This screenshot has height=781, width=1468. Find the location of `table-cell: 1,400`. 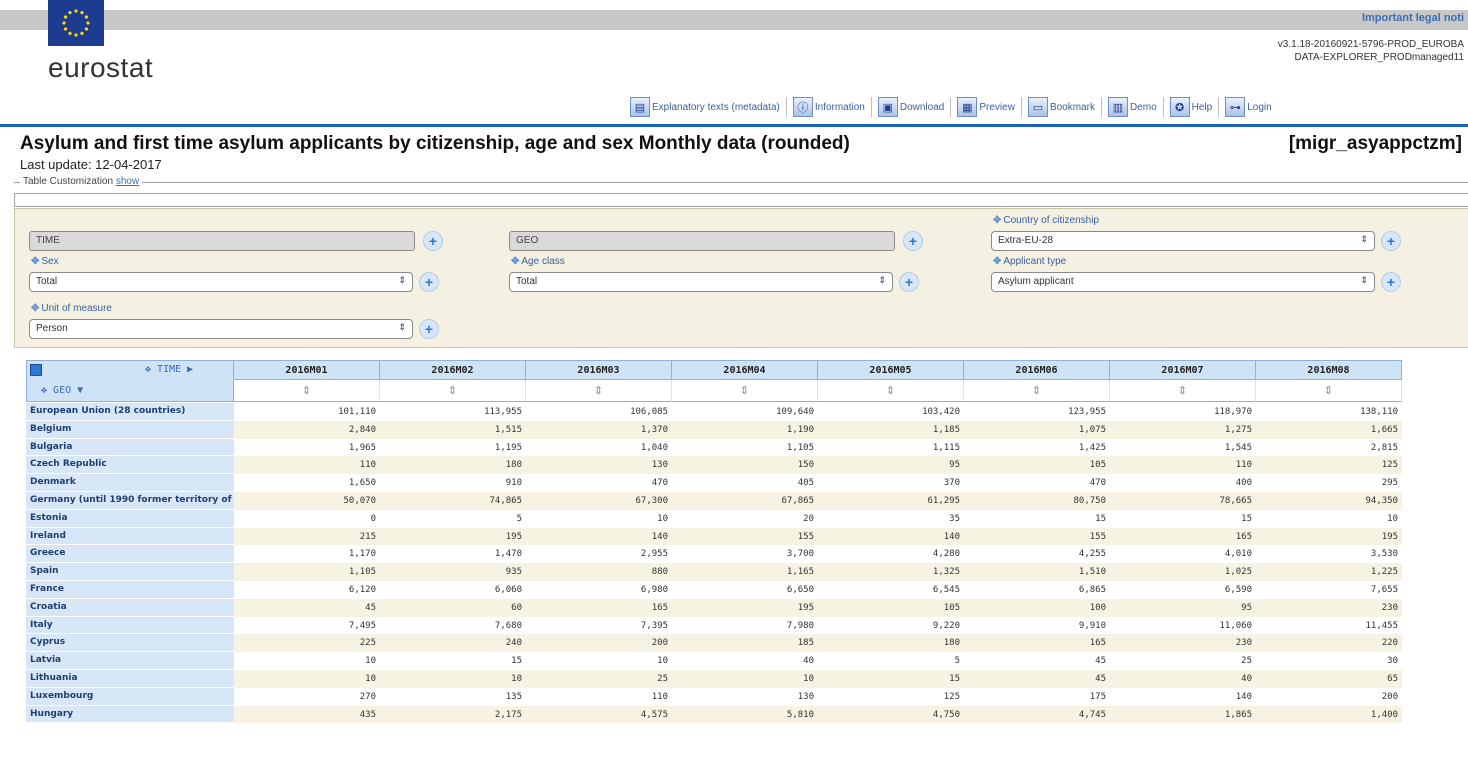

table-cell: 1,400 is located at coordinates (1329, 714).